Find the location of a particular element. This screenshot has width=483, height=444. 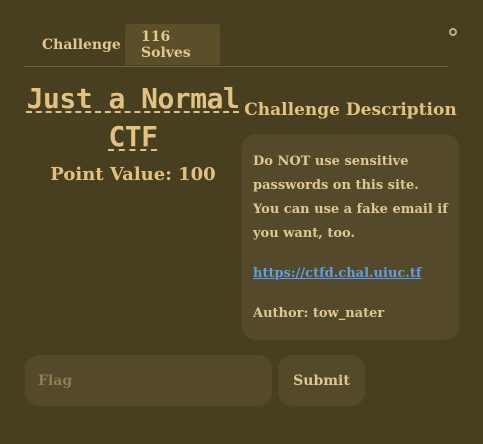

point-value: Point Value: 100 is located at coordinates (133, 174).